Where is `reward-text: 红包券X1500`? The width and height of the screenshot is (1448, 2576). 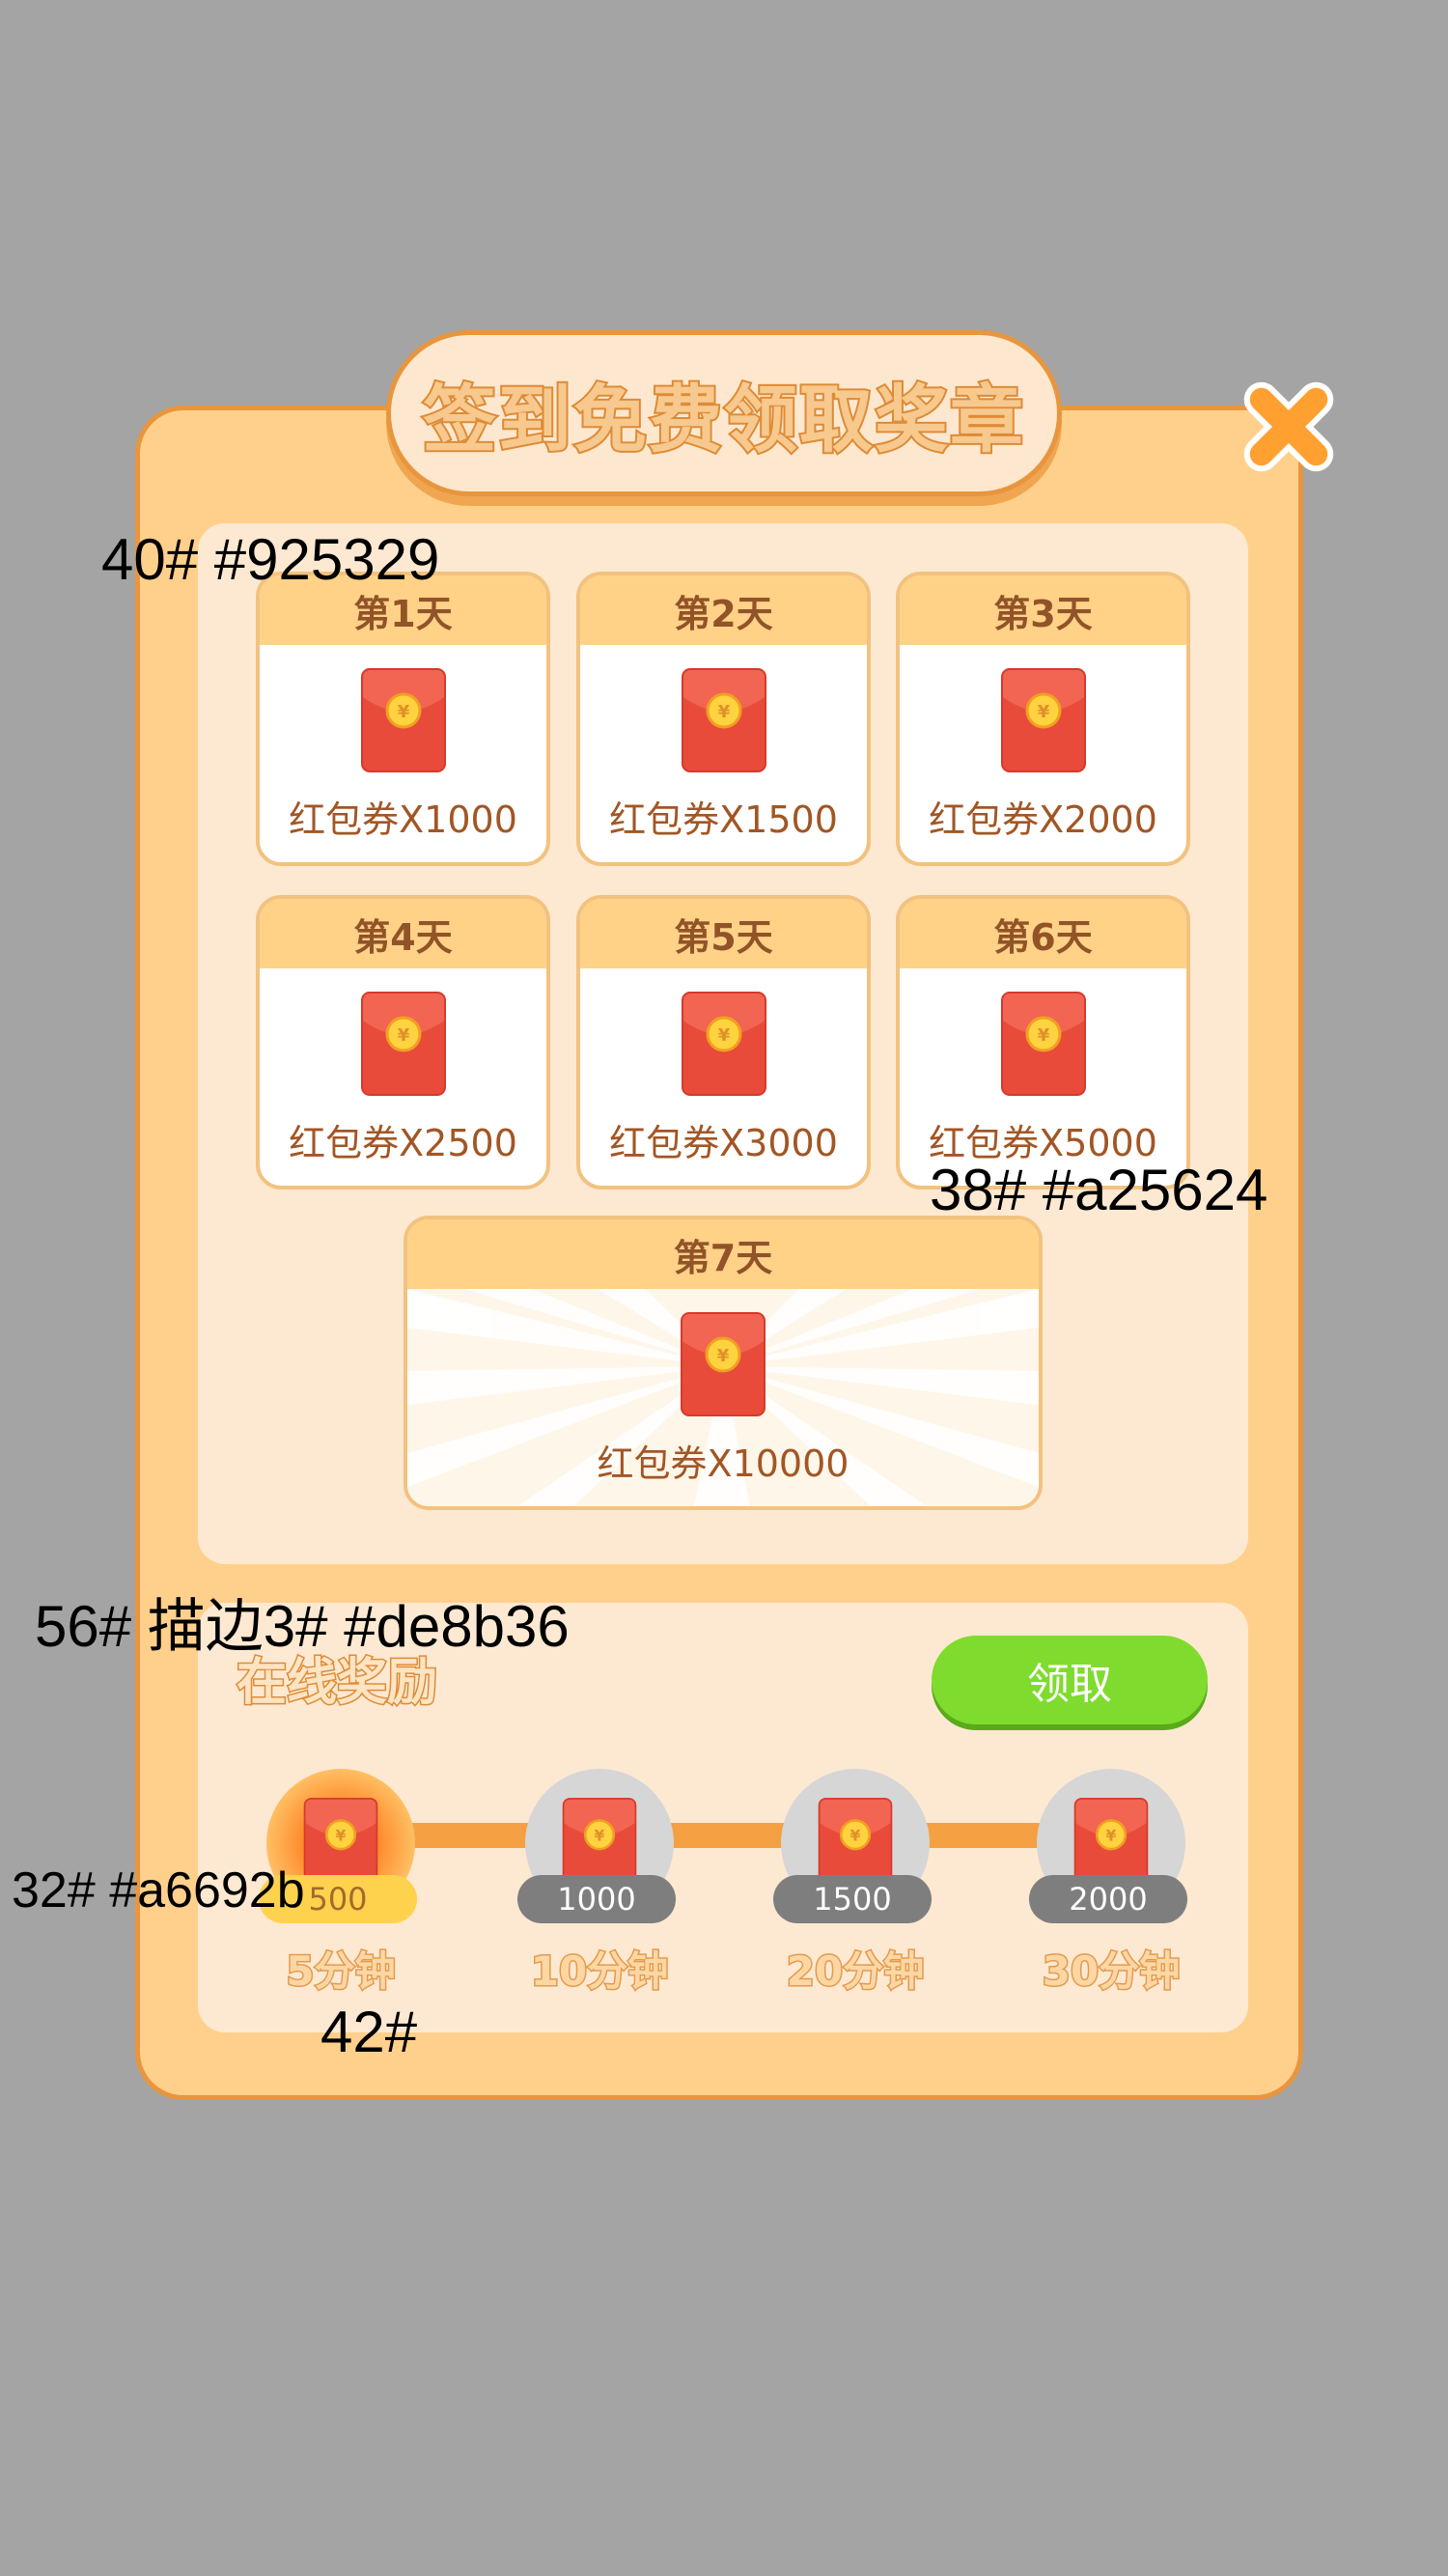 reward-text: 红包券X1500 is located at coordinates (724, 820).